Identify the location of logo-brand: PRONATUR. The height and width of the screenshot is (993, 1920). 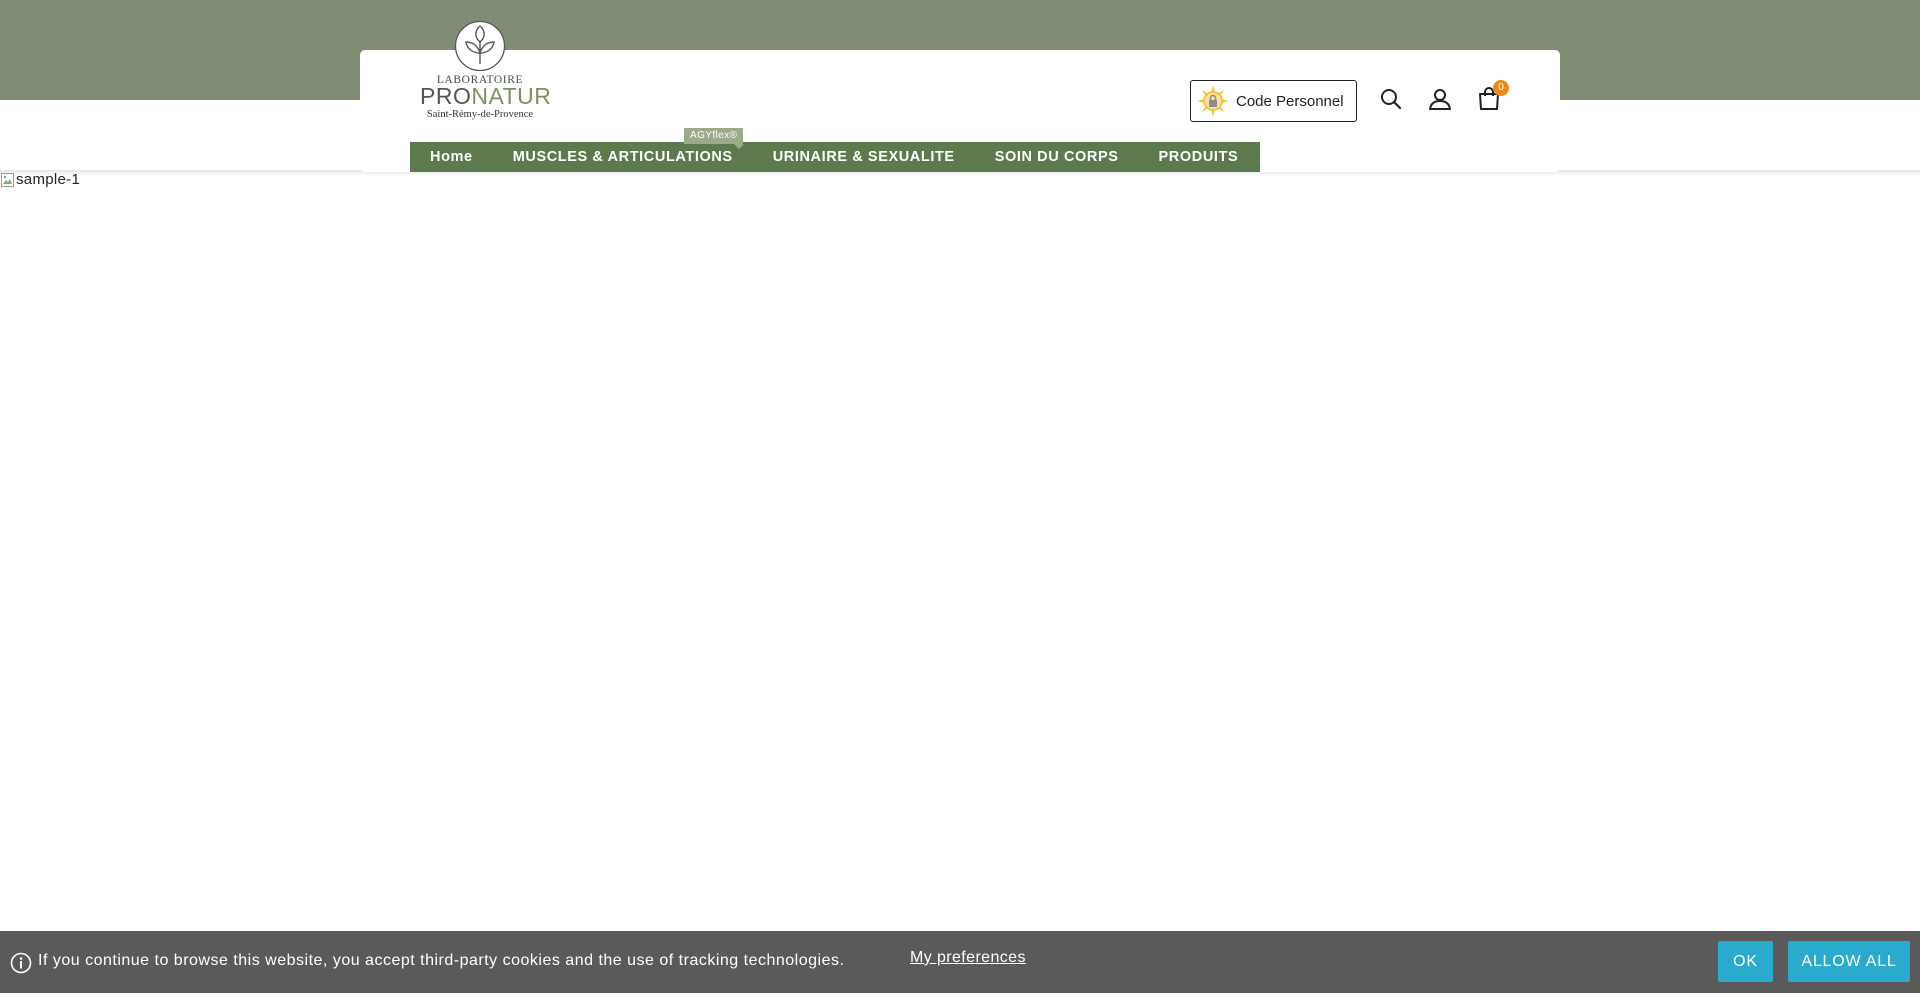
(485, 96).